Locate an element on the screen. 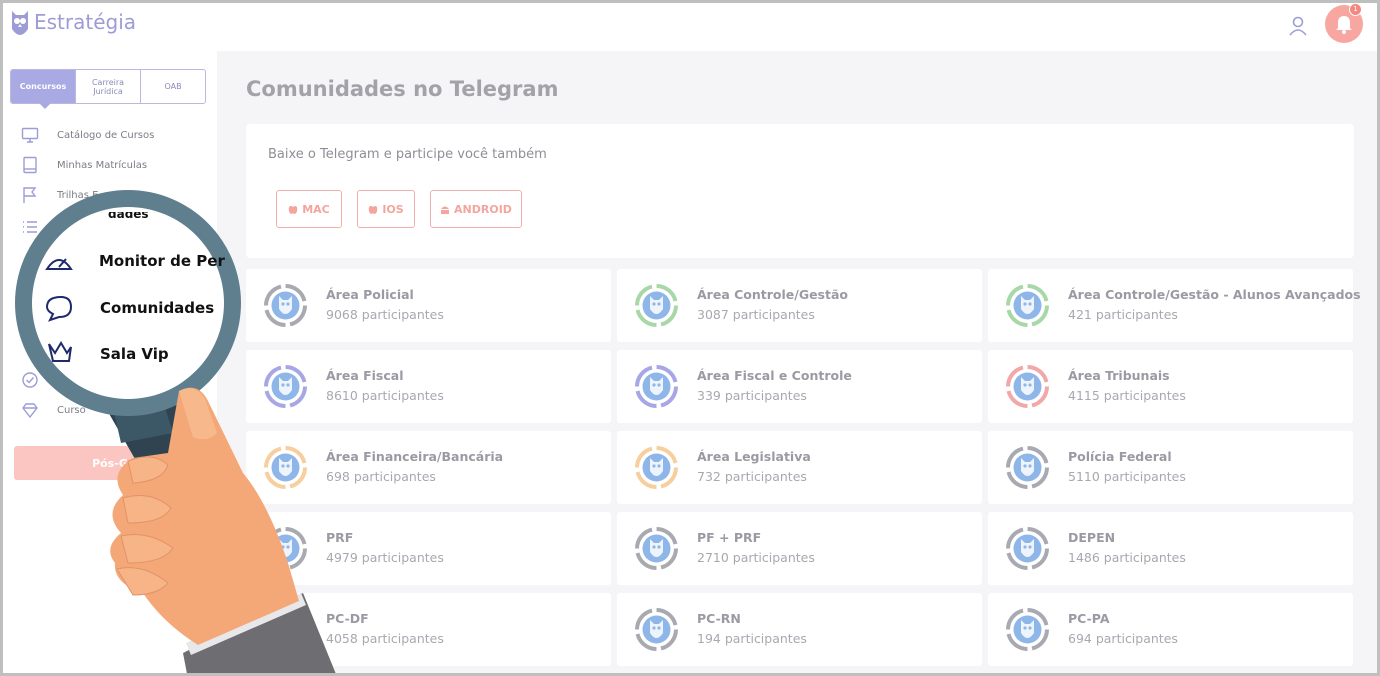  community-name: Área Legislativa is located at coordinates (754, 456).